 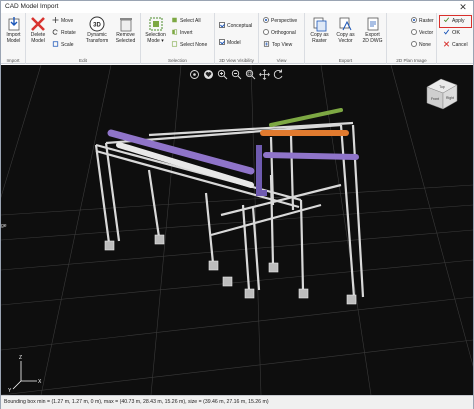 I want to click on rotate-view-icon, so click(x=278, y=74).